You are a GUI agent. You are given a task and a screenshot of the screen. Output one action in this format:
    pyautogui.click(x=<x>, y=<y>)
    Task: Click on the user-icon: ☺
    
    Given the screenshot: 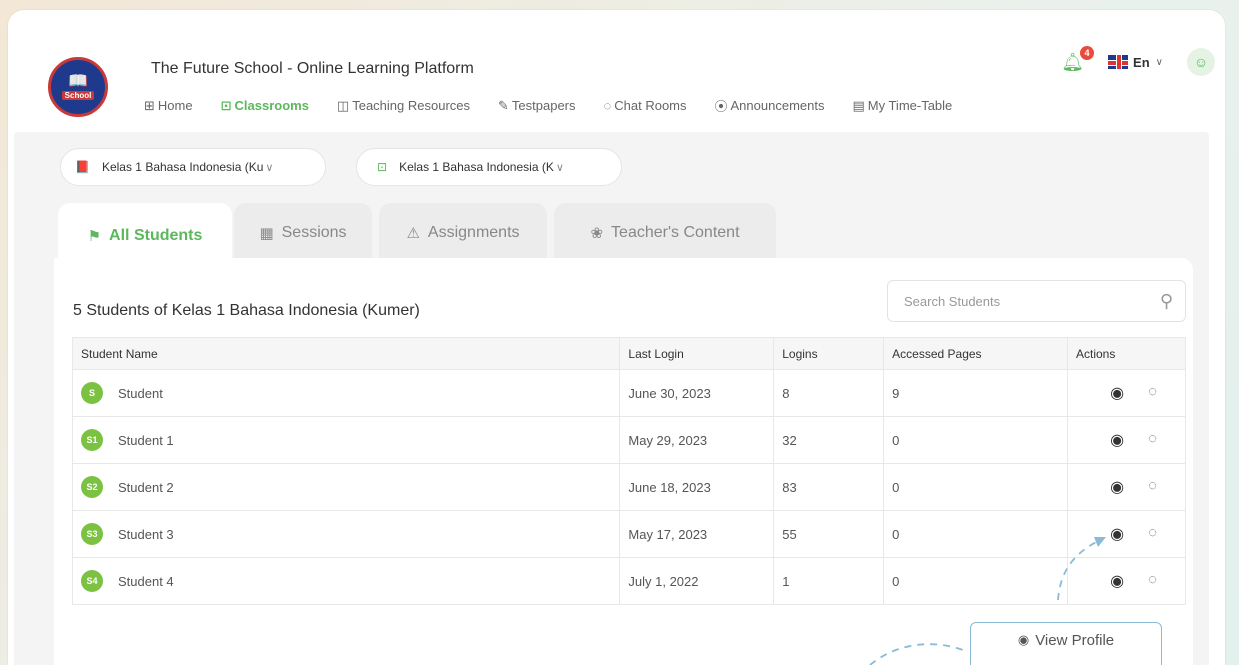 What is the action you would take?
    pyautogui.click(x=1201, y=62)
    